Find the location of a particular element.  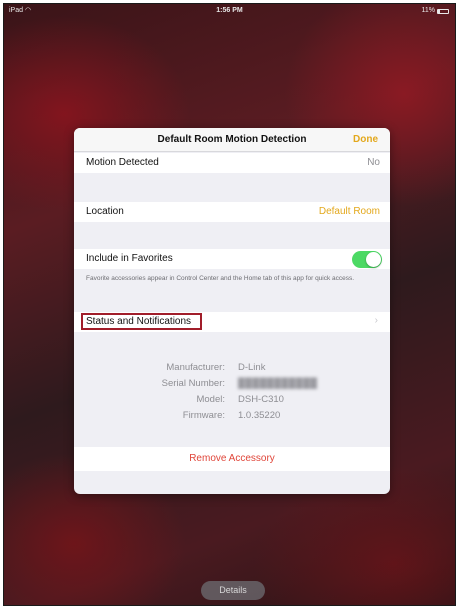

motion-detected-label: Motion Detected is located at coordinates (122, 162).